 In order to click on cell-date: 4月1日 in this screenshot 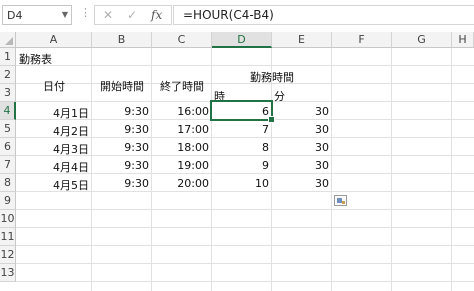, I will do `click(52, 113)`.